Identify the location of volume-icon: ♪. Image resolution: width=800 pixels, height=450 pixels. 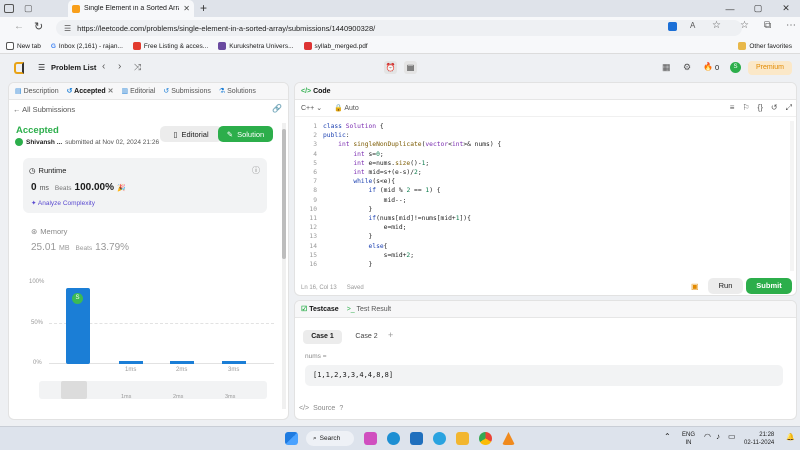
(718, 436).